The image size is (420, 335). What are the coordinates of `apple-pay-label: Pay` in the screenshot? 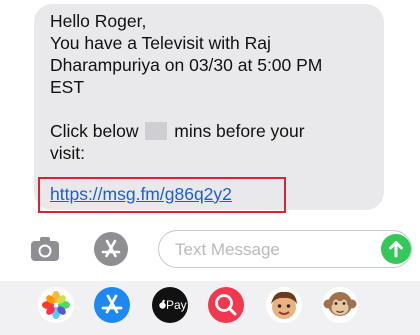 It's located at (176, 305).